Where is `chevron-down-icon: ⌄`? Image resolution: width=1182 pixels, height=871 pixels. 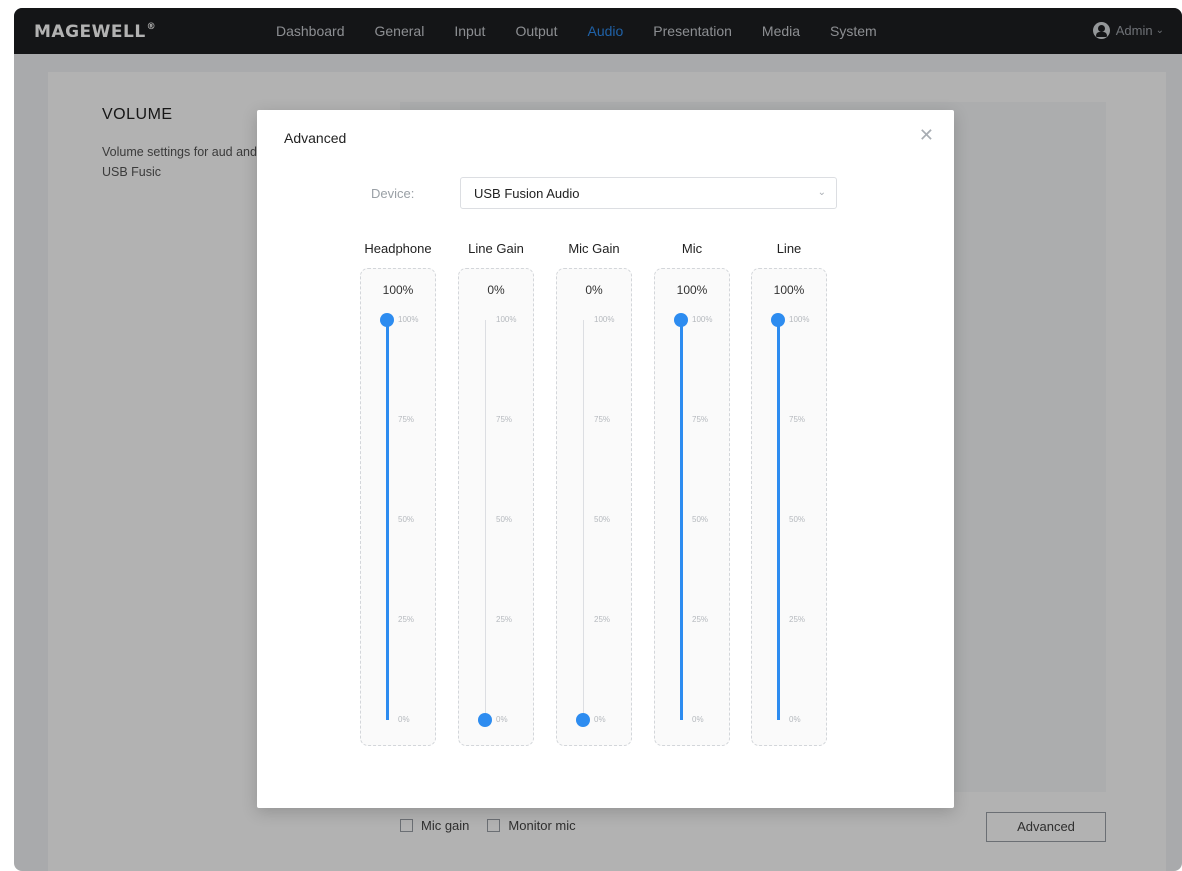 chevron-down-icon: ⌄ is located at coordinates (821, 192).